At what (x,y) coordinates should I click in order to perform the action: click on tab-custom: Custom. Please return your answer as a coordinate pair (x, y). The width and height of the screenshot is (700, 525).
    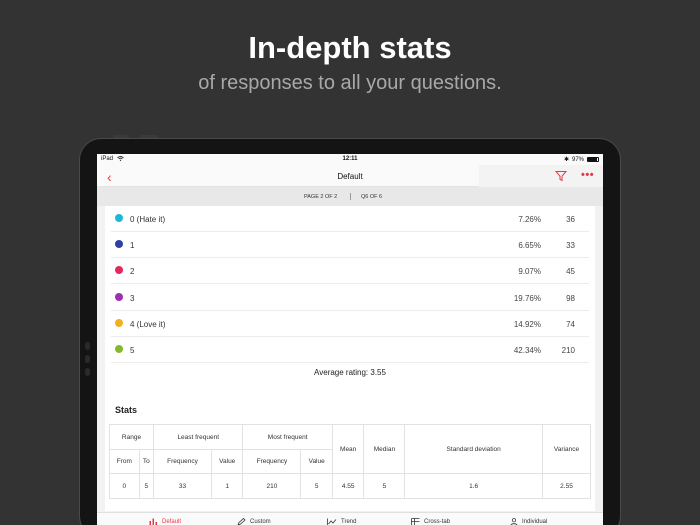
    Looking at the image, I should click on (254, 521).